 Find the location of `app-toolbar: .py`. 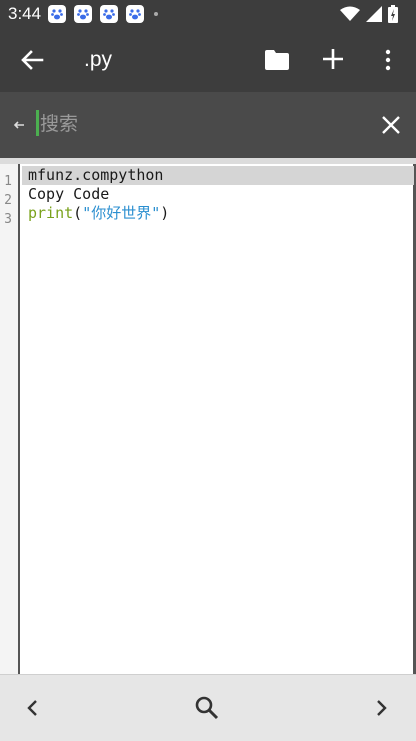

app-toolbar: .py is located at coordinates (208, 60).